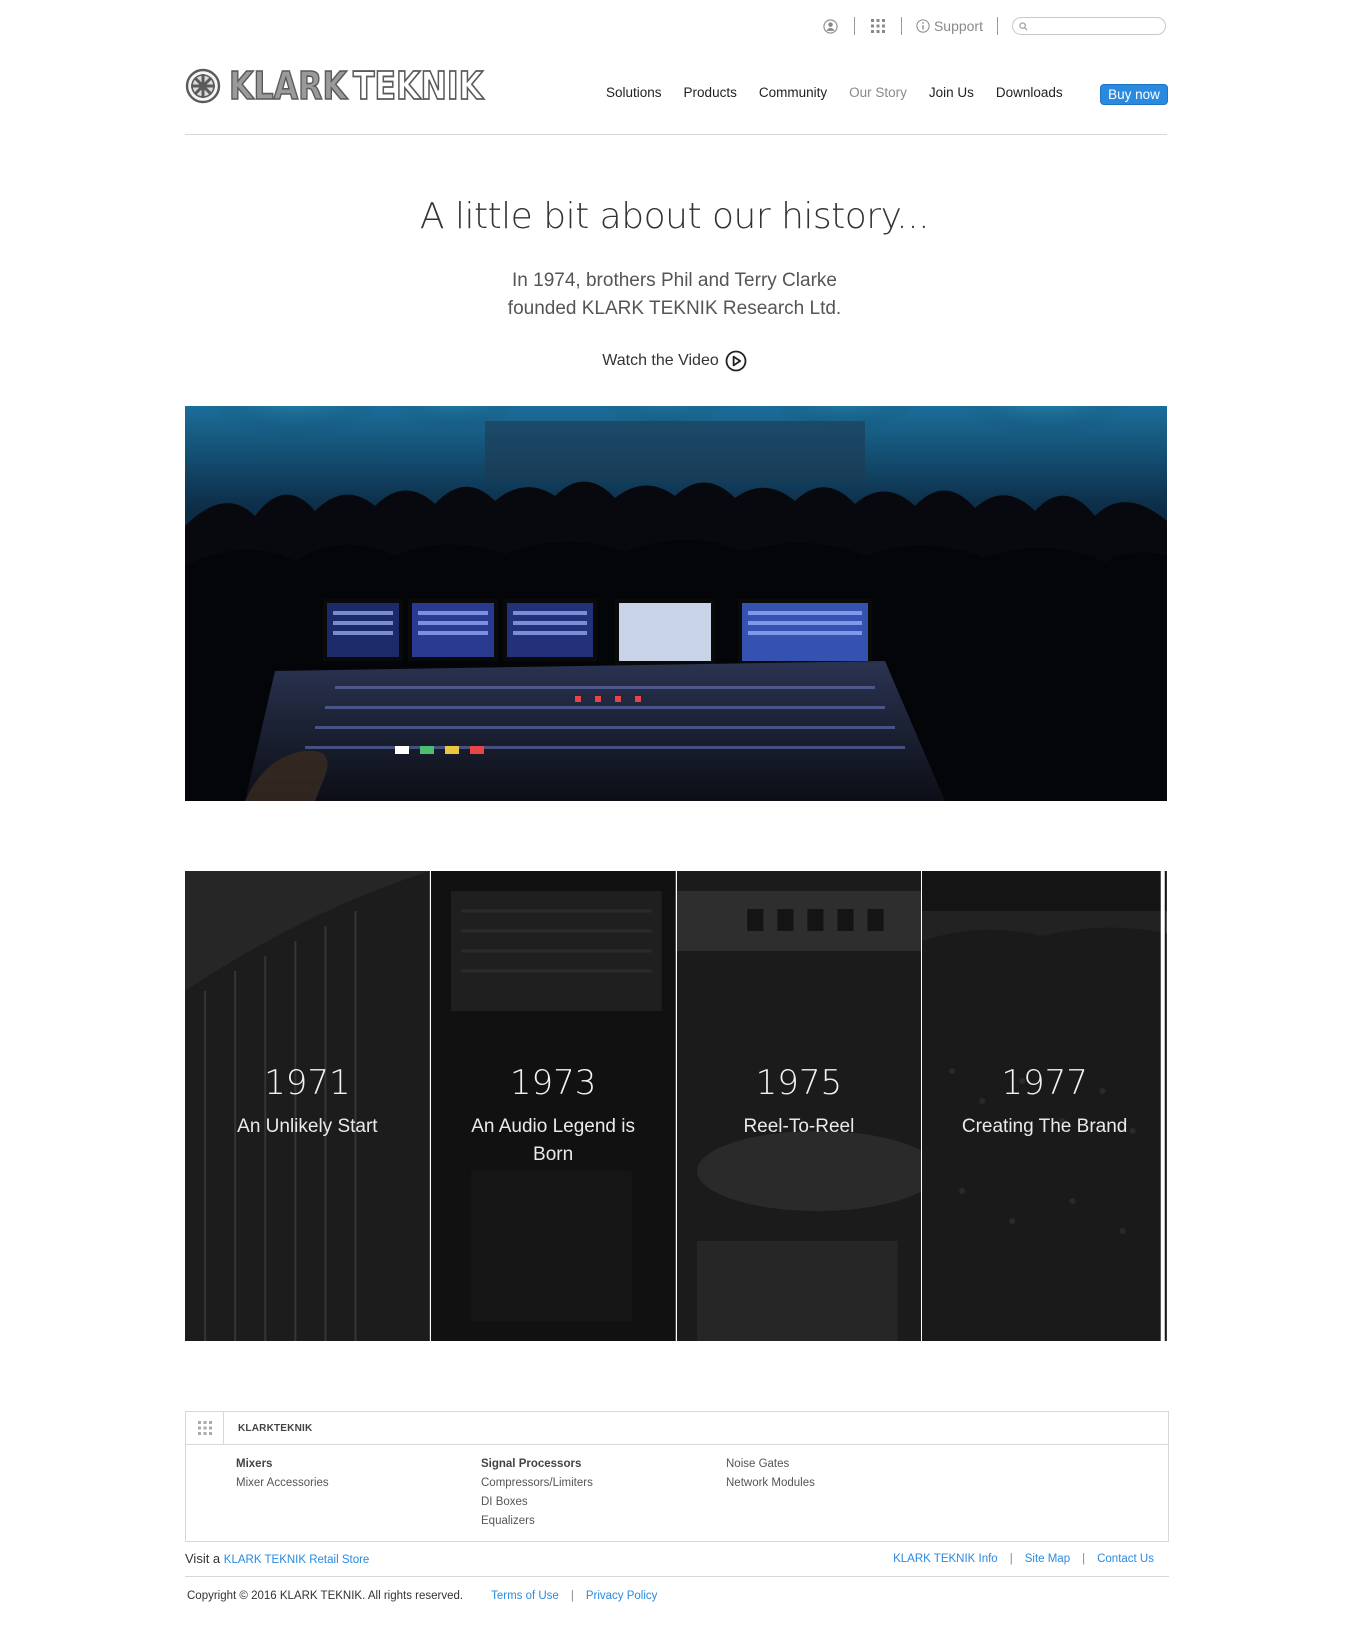 The height and width of the screenshot is (1649, 1349). Describe the element at coordinates (1047, 1559) in the screenshot. I see `footer-link-site-map: Site Map` at that location.